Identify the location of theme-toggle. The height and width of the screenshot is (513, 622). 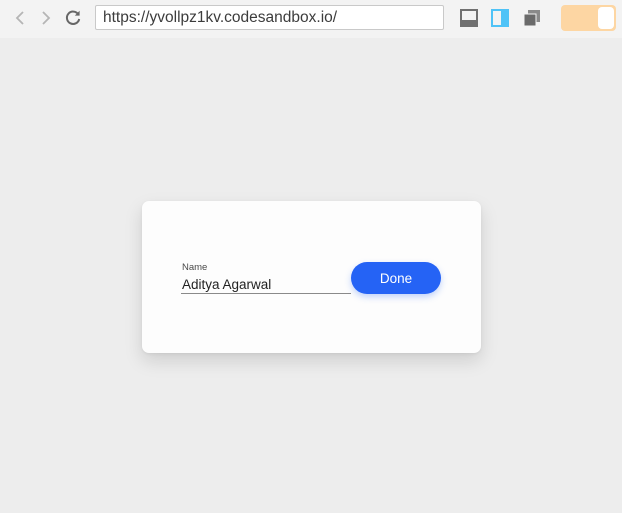
(588, 18).